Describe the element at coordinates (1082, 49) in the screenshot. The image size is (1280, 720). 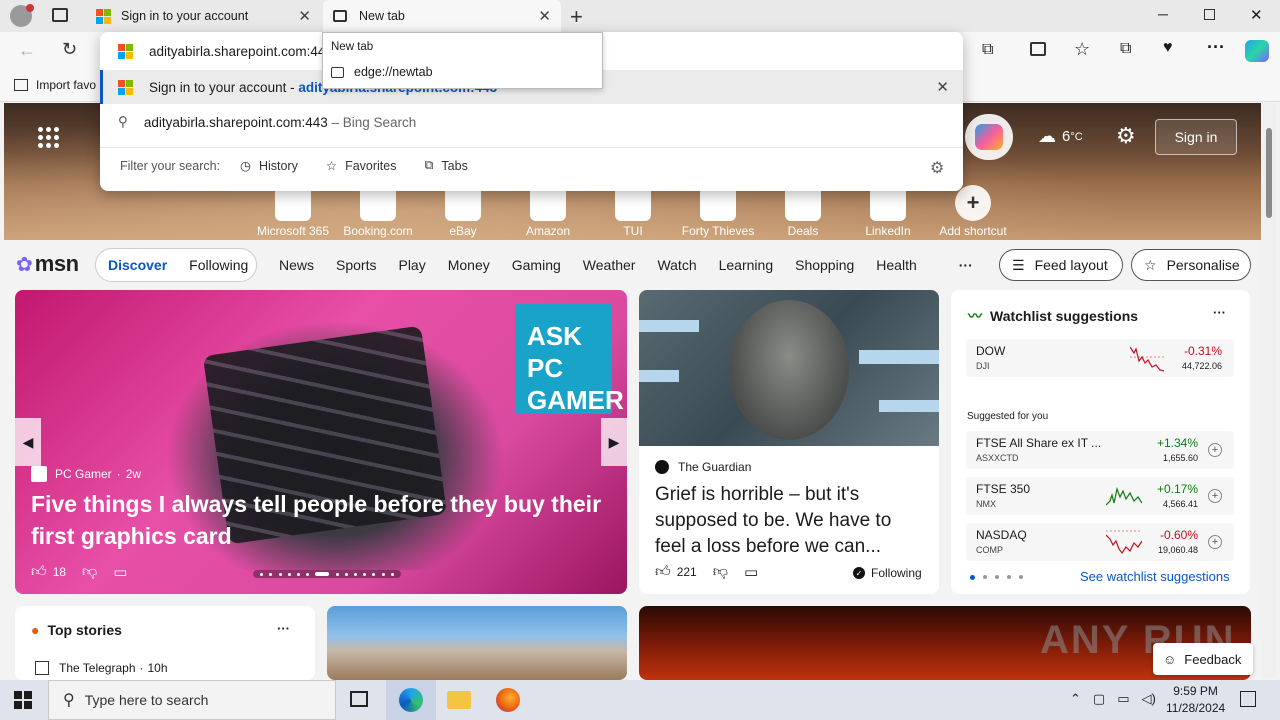
I see `favorites-star-icon: ☆` at that location.